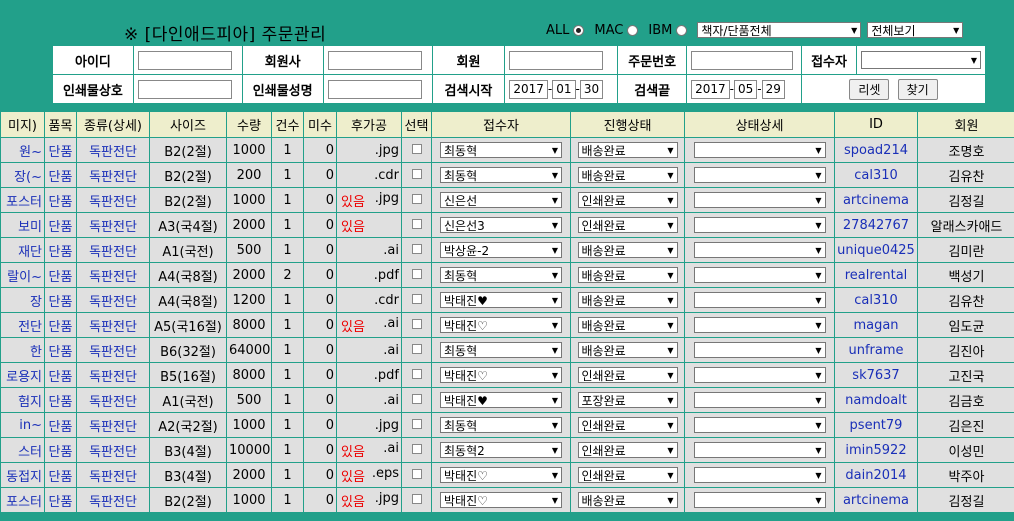  Describe the element at coordinates (374, 60) in the screenshot. I see `company-input` at that location.